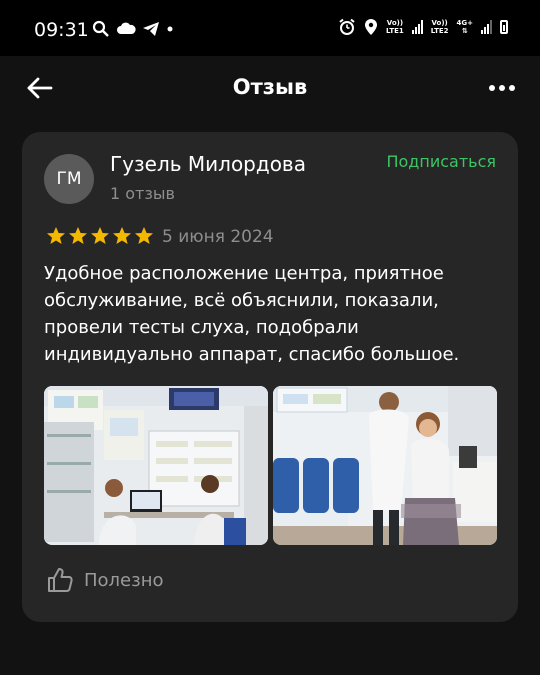 This screenshot has width=540, height=675. I want to click on status-left-icons, so click(133, 29).